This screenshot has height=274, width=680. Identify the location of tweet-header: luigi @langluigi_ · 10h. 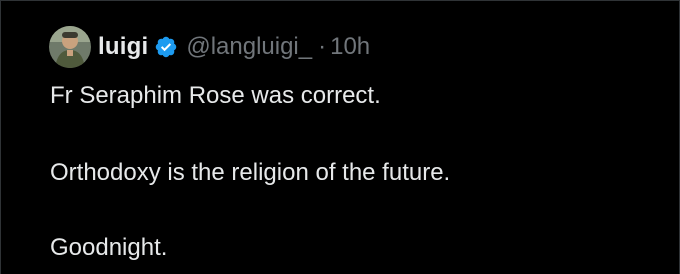
(209, 47).